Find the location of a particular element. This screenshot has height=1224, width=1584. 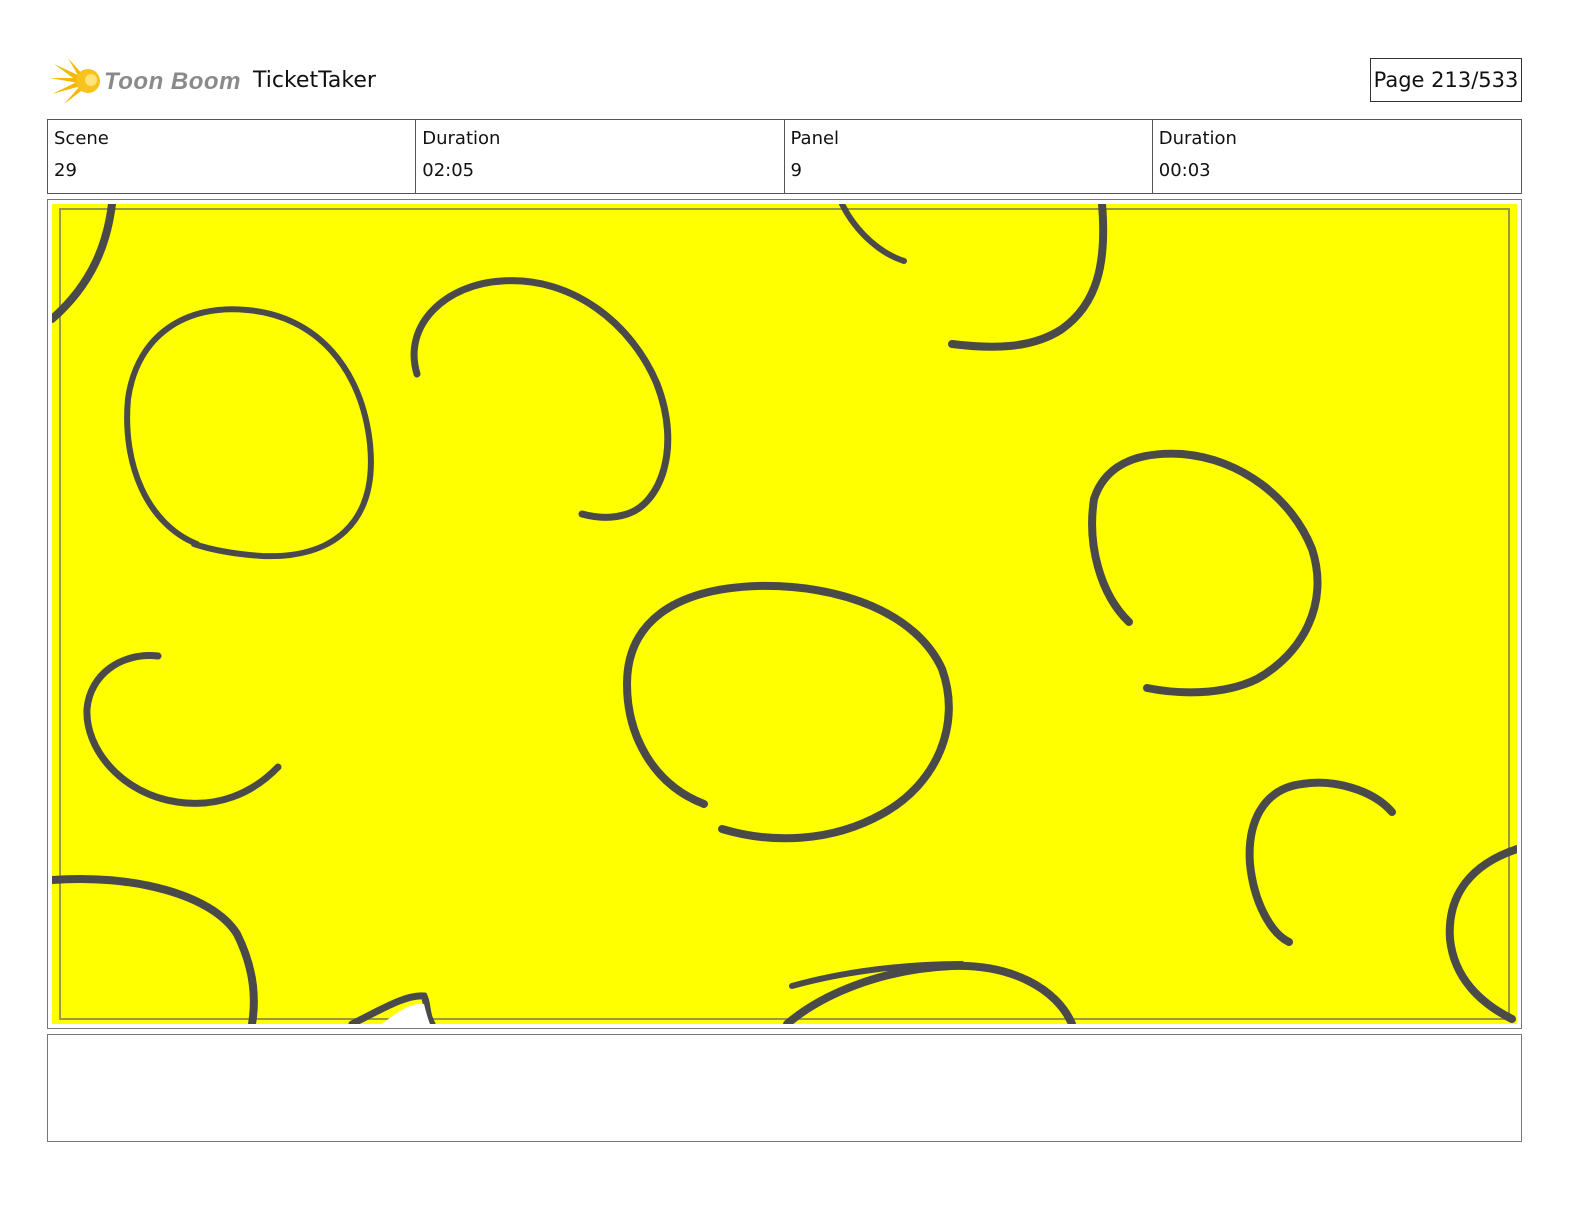

panel-cell: Panel 9 is located at coordinates (969, 156).